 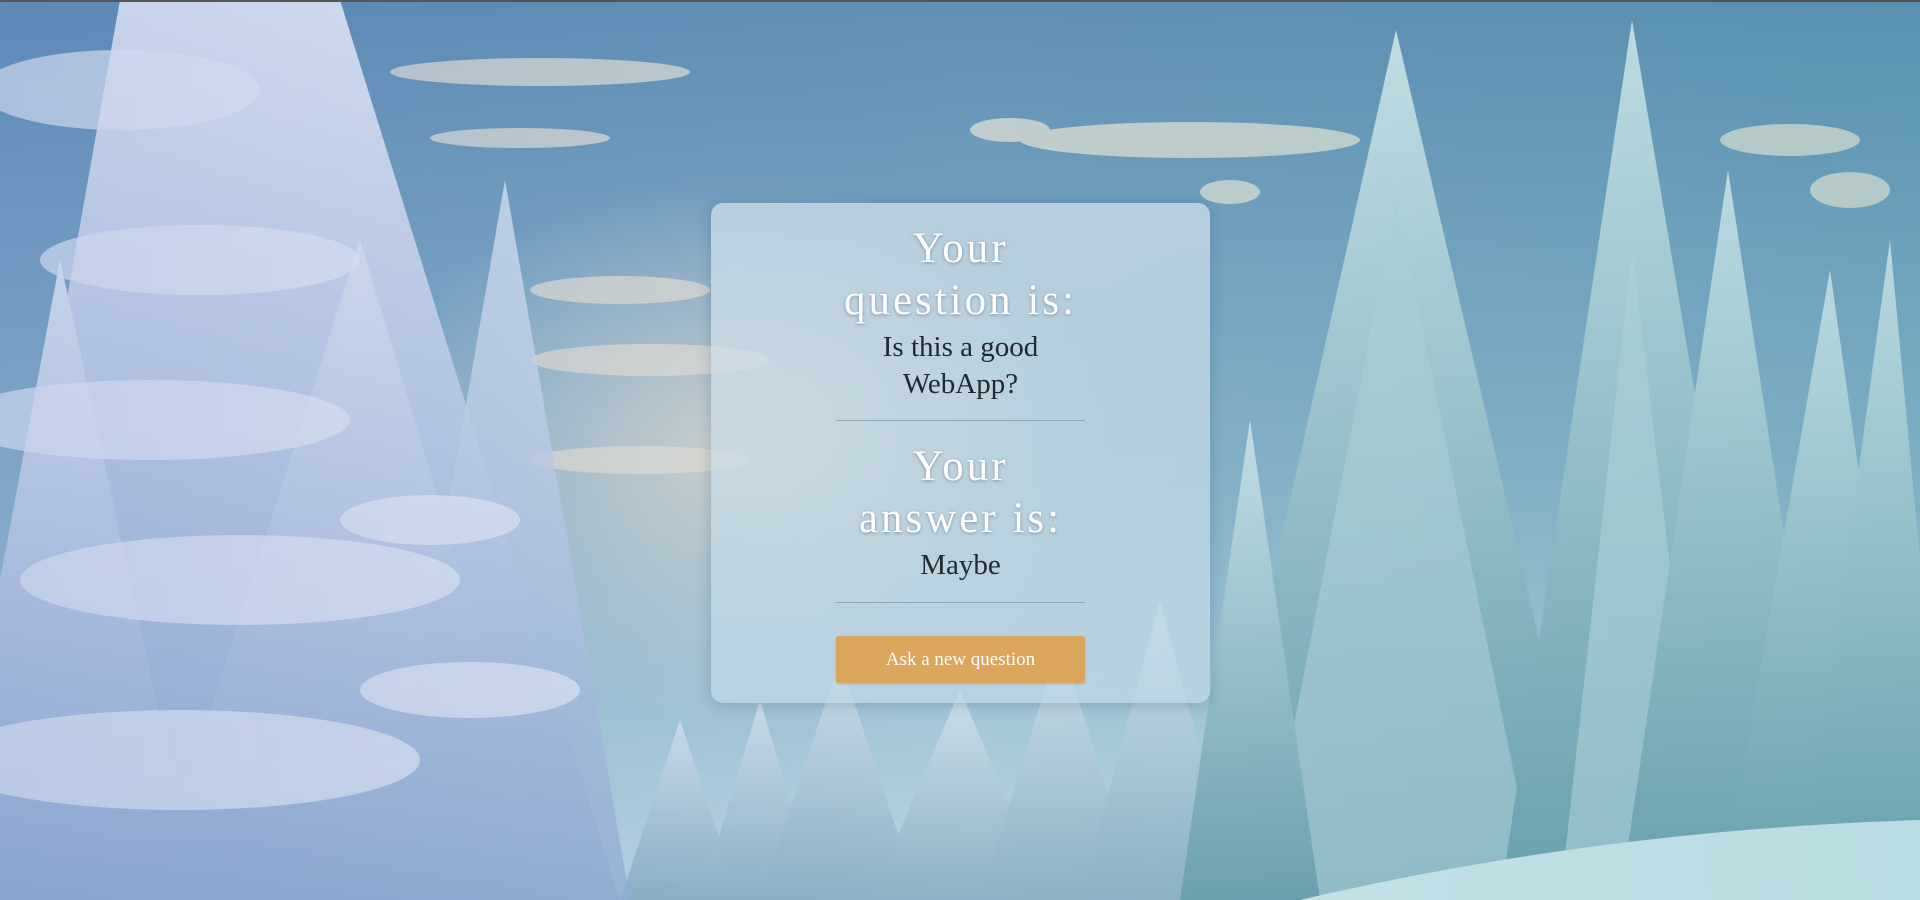 I want to click on answer-text: Maybe, so click(x=960, y=565).